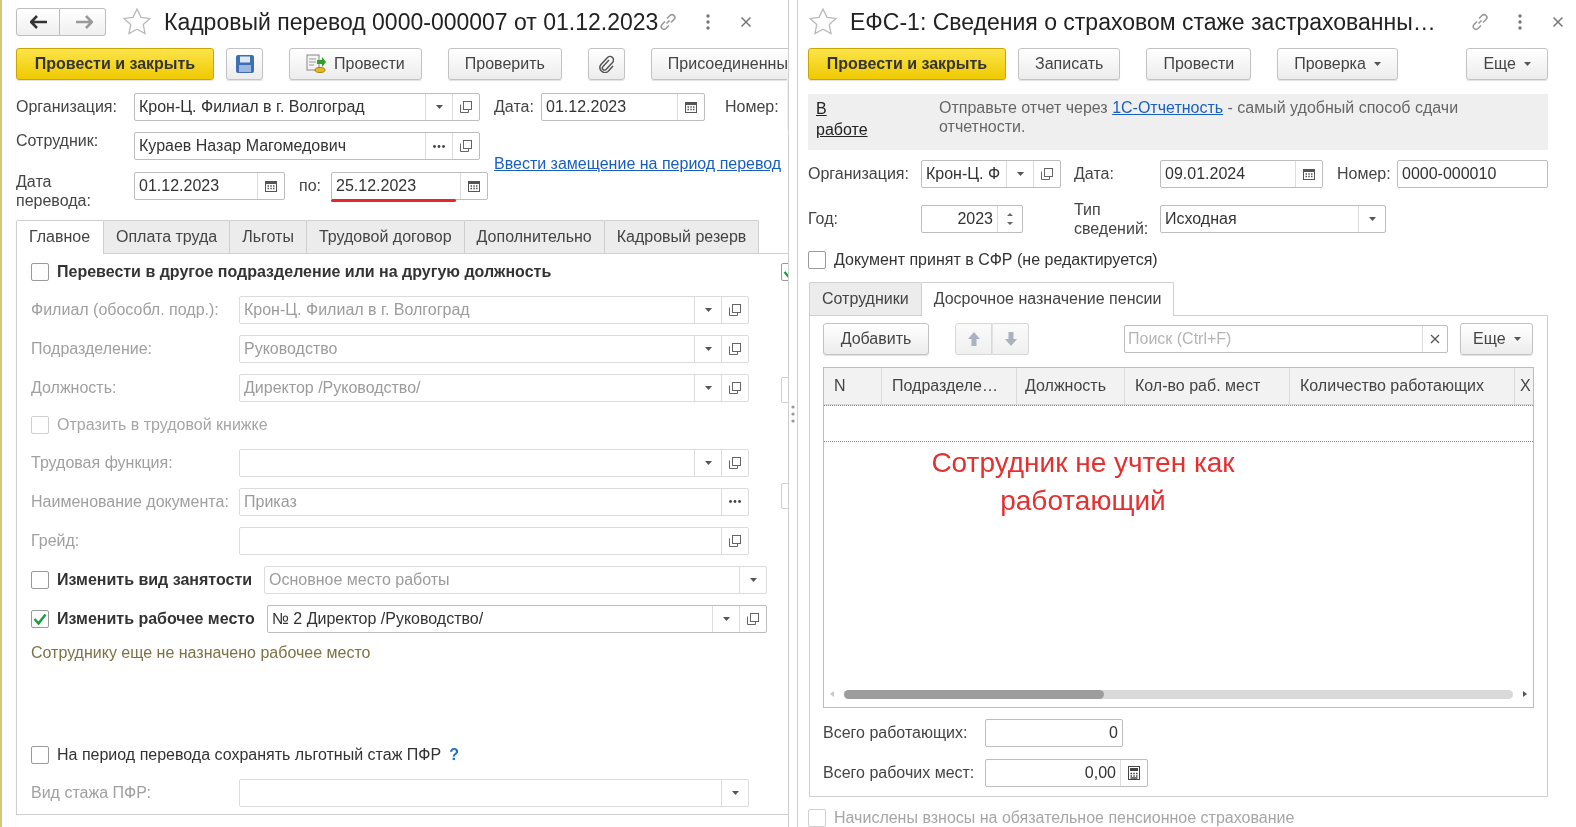  Describe the element at coordinates (201, 653) in the screenshot. I see `hint-text: Сотруднику еще не назначено рабочее место` at that location.